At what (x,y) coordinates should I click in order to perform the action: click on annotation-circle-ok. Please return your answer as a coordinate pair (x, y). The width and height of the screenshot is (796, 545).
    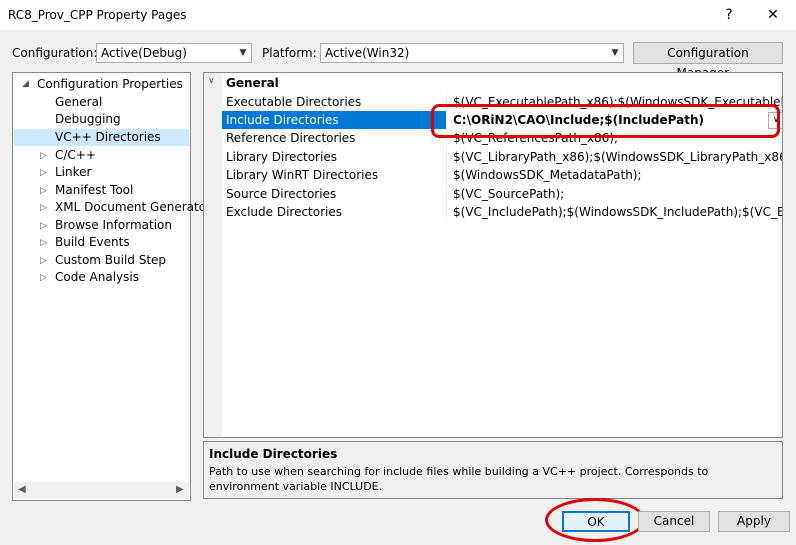
    Looking at the image, I should click on (595, 520).